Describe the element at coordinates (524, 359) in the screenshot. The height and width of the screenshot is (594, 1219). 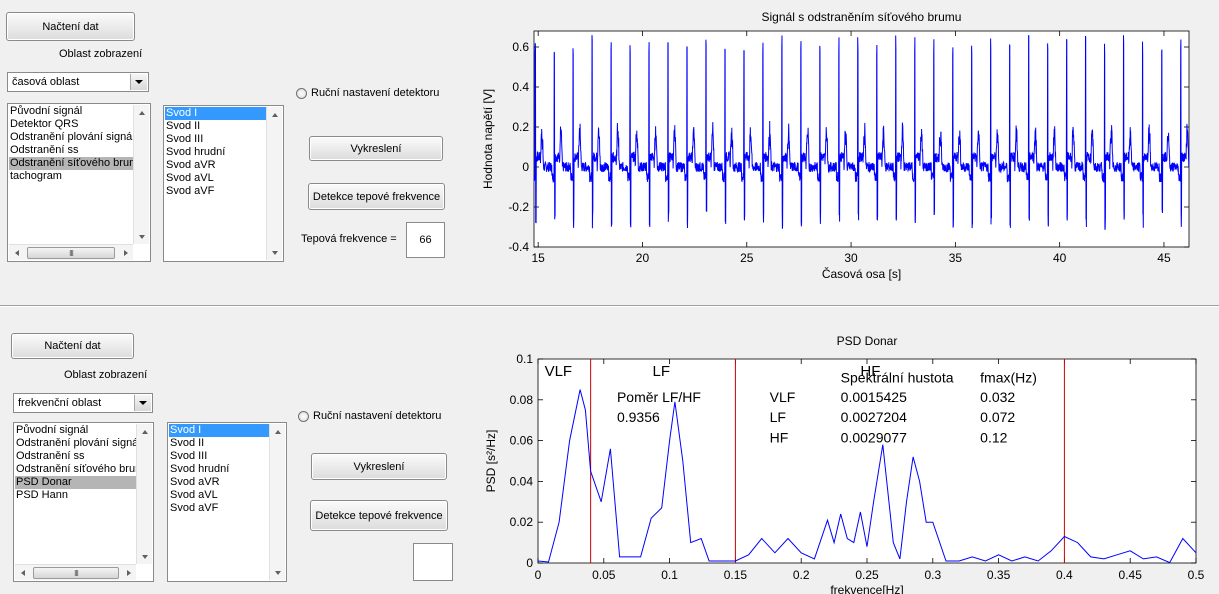
I see `y-tick-label: 0.1` at that location.